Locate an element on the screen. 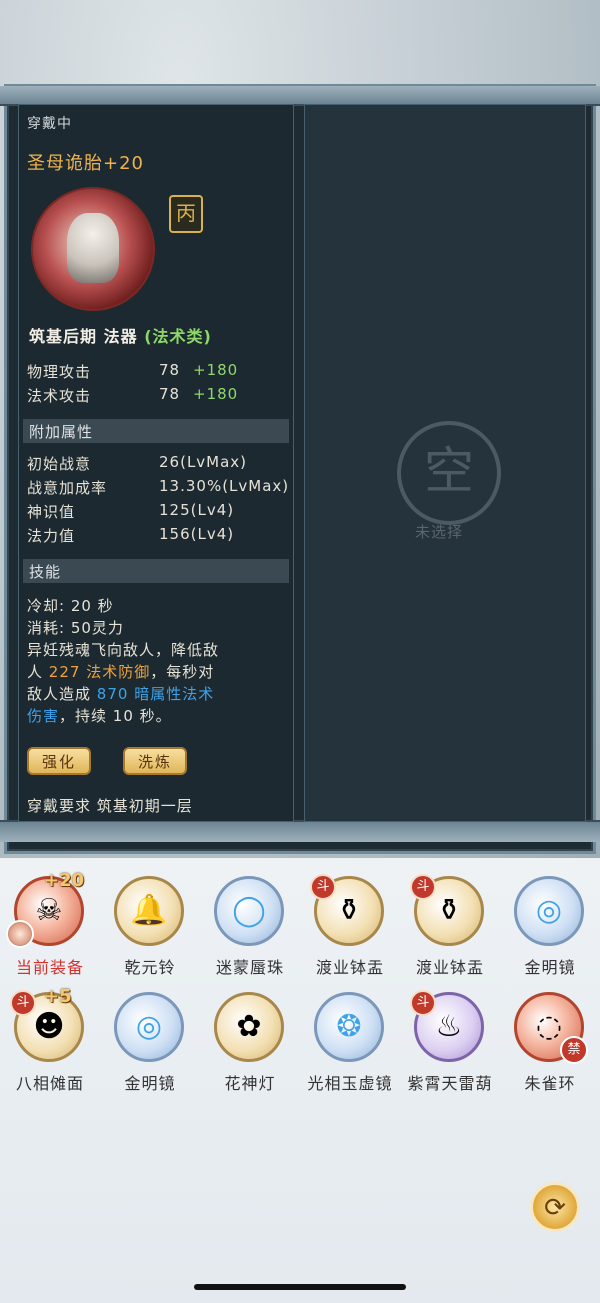 The image size is (600, 1303). panel-top-frame is located at coordinates (300, 96).